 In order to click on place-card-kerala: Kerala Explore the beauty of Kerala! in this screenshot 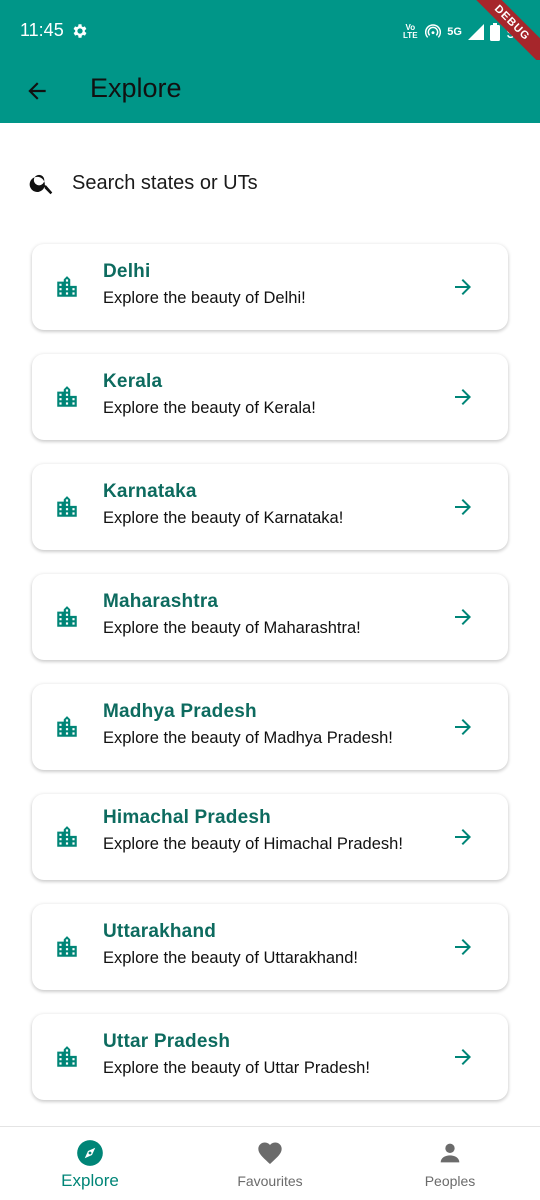, I will do `click(270, 397)`.